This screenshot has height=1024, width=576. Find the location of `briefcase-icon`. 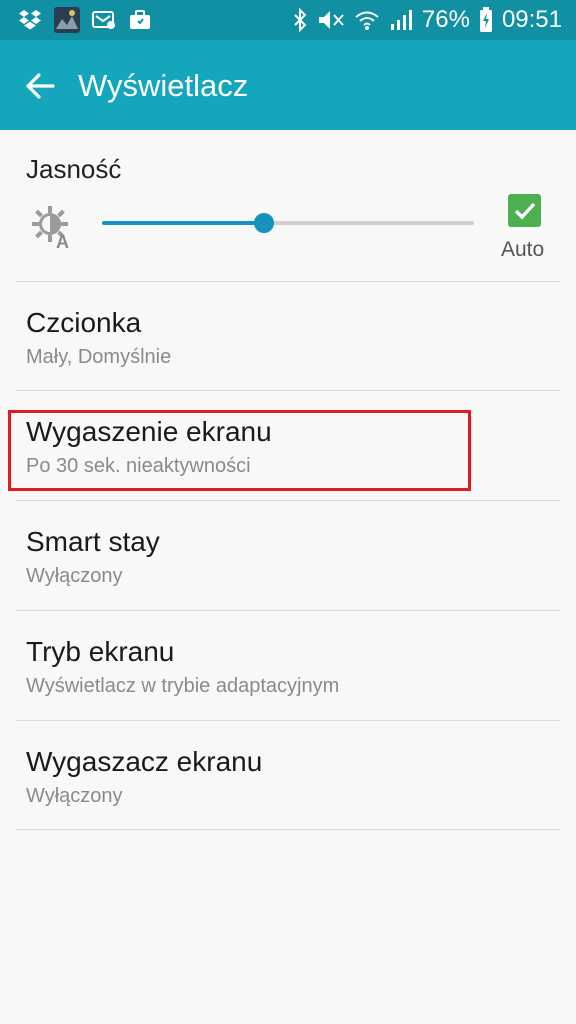

briefcase-icon is located at coordinates (140, 20).